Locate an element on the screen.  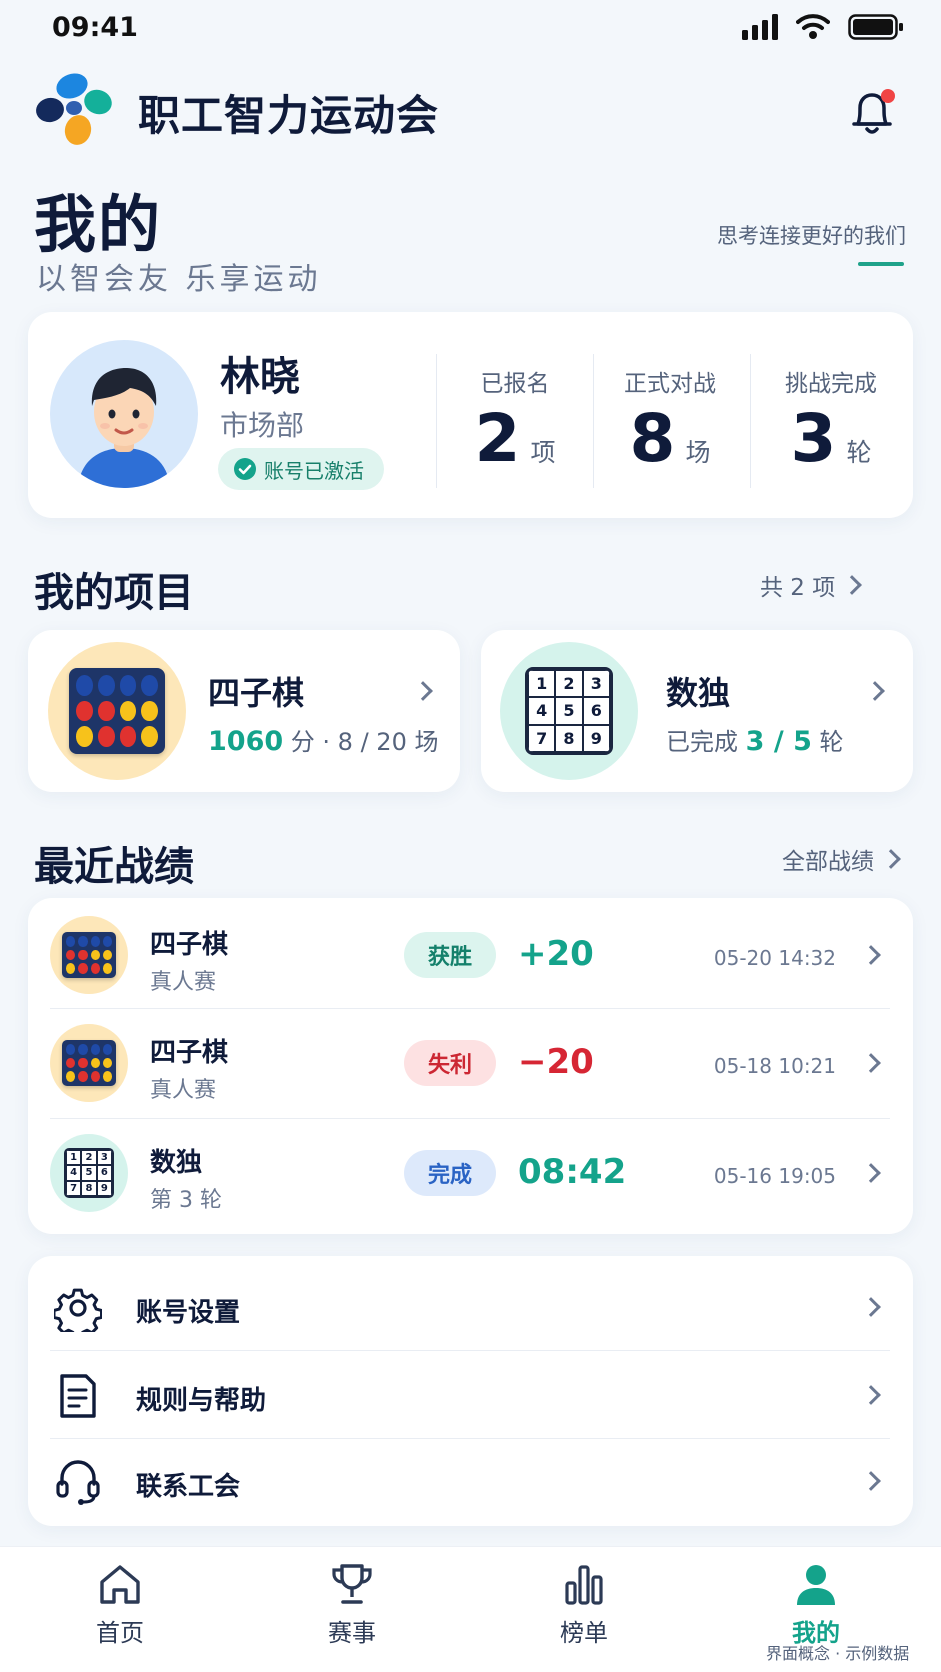
trophy-icon is located at coordinates (352, 1584).